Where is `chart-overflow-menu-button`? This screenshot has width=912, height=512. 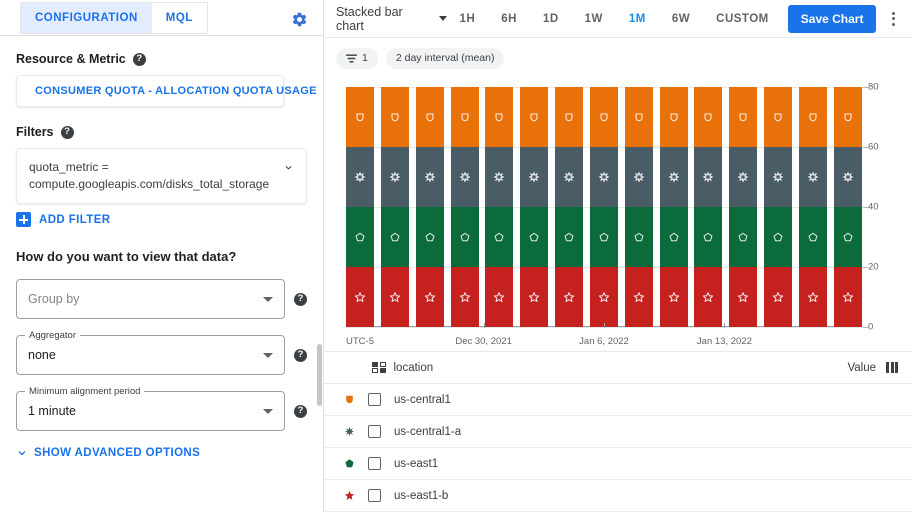 chart-overflow-menu-button is located at coordinates (893, 18).